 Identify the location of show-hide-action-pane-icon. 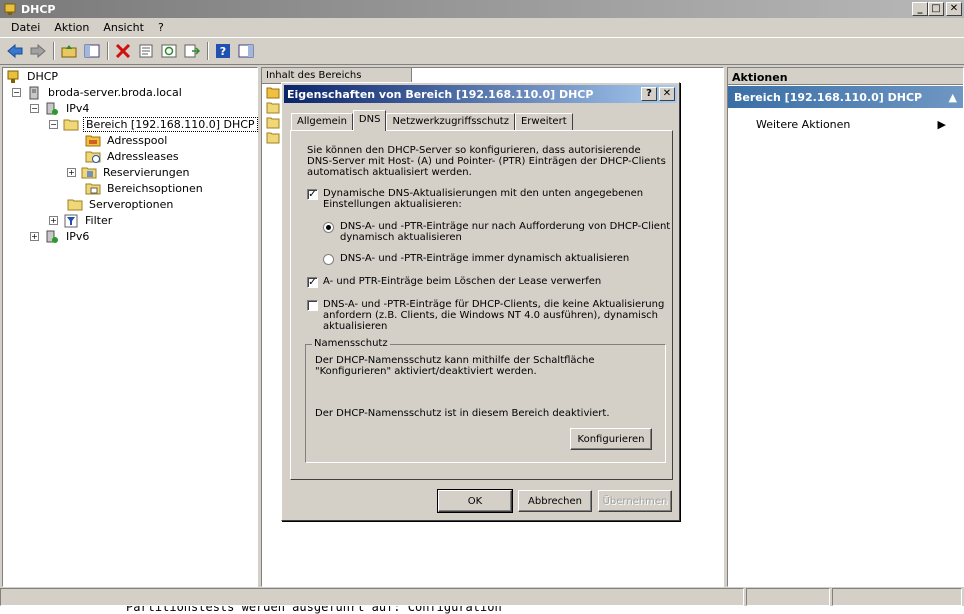
(246, 51).